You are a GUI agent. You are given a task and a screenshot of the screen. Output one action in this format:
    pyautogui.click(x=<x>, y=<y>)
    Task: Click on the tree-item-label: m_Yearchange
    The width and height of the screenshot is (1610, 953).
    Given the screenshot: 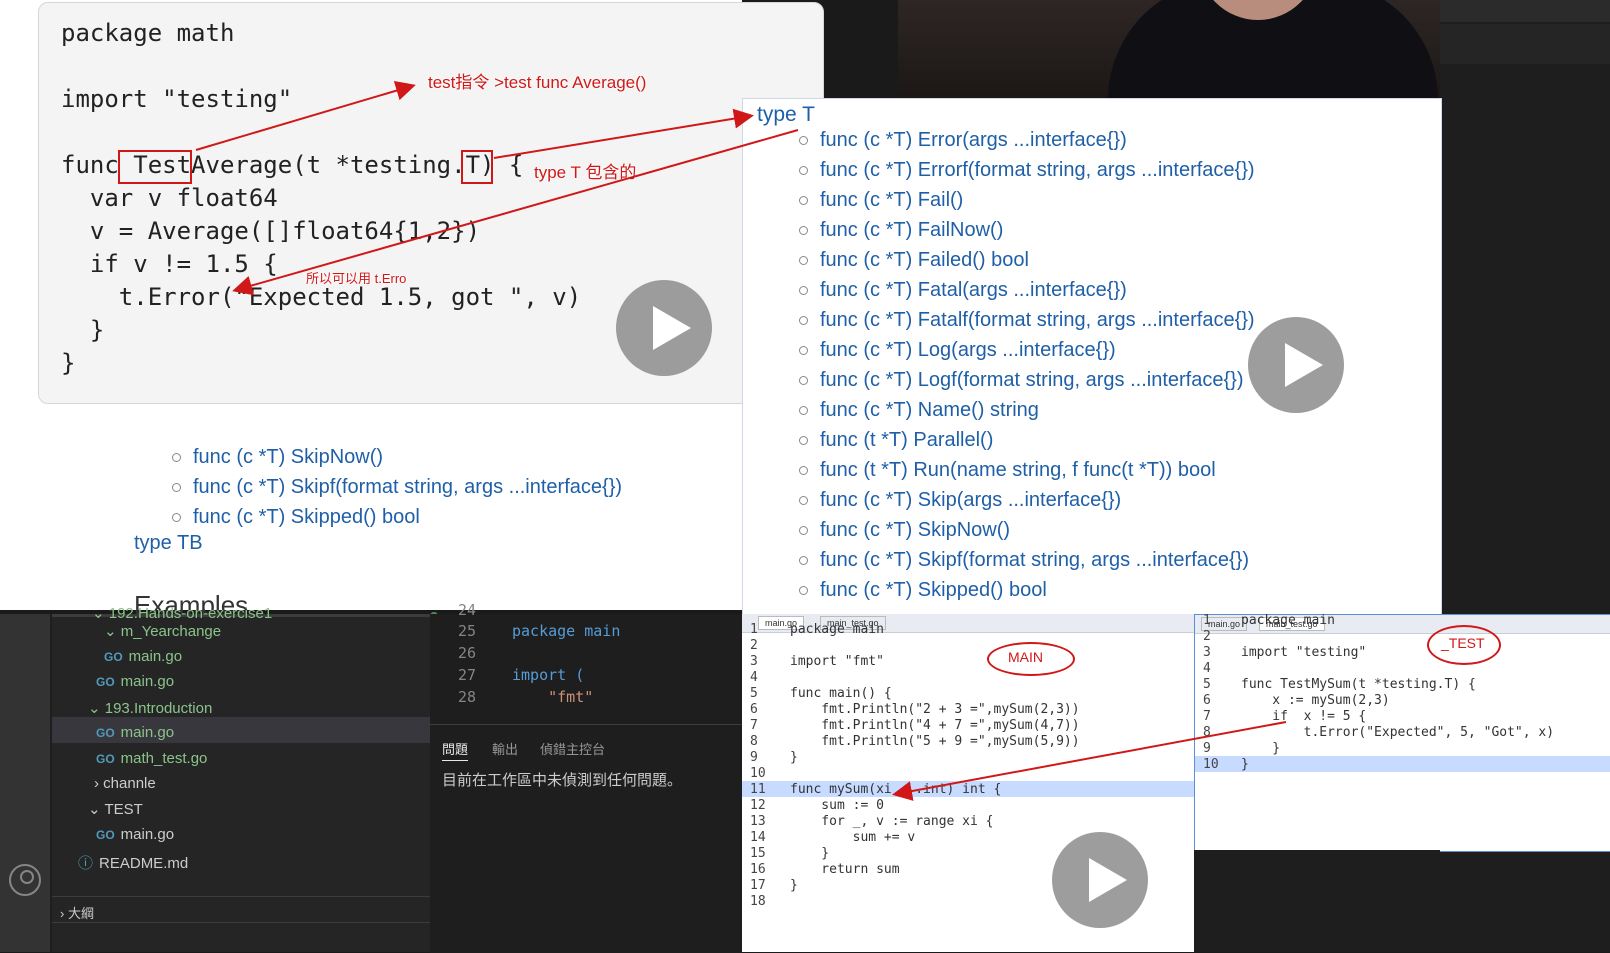 What is the action you would take?
    pyautogui.click(x=171, y=631)
    